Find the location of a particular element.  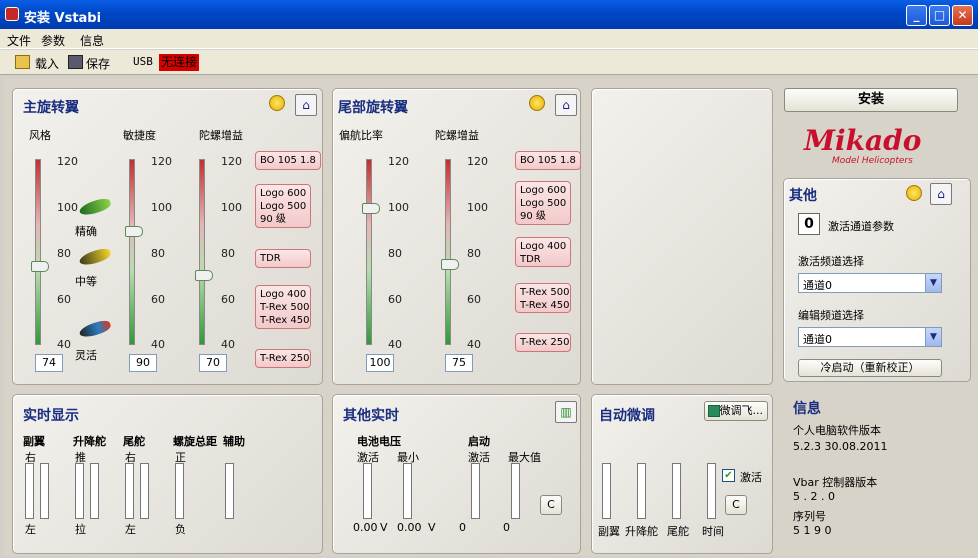

helicopter-agile-icon is located at coordinates (95, 329).